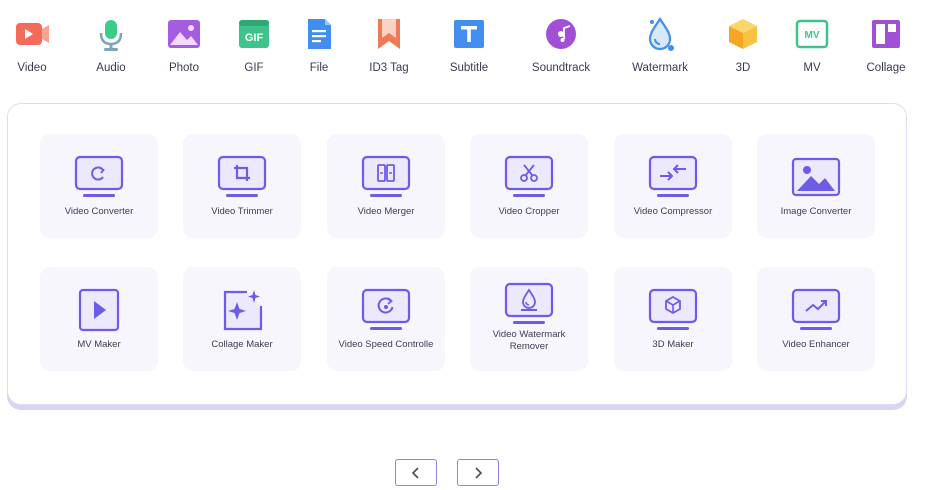 Image resolution: width=936 pixels, height=490 pixels. I want to click on tool-image-converter: Image Converter, so click(816, 186).